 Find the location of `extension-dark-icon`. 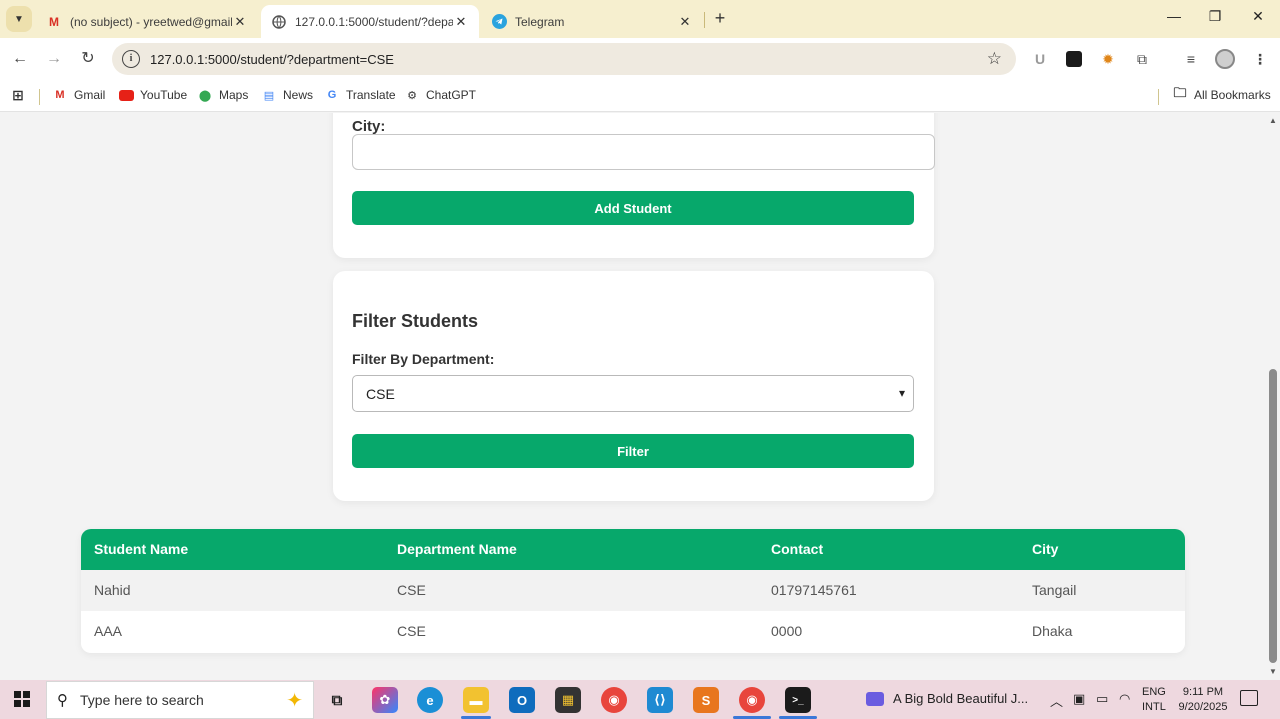

extension-dark-icon is located at coordinates (1074, 59).